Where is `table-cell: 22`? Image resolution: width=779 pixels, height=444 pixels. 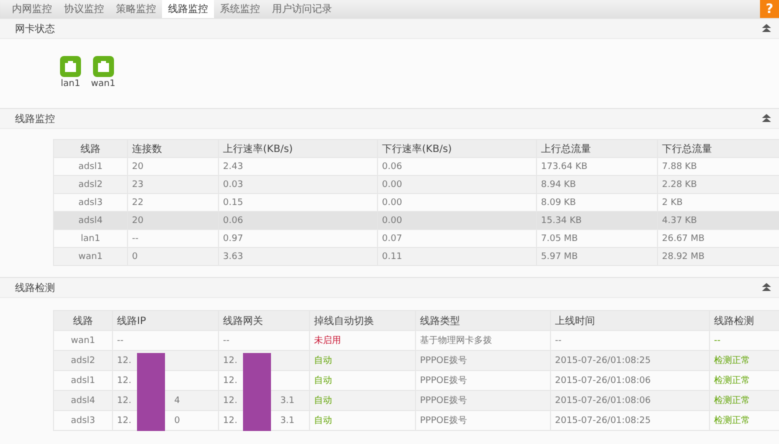 table-cell: 22 is located at coordinates (173, 203).